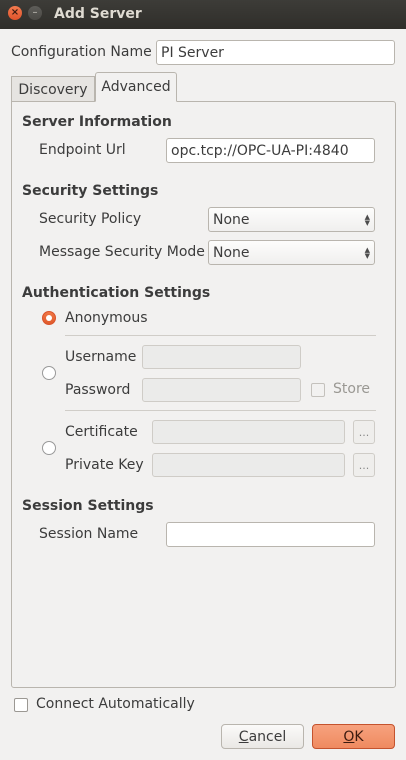  What do you see at coordinates (90, 191) in the screenshot?
I see `security-settings-heading: Security Settings` at bounding box center [90, 191].